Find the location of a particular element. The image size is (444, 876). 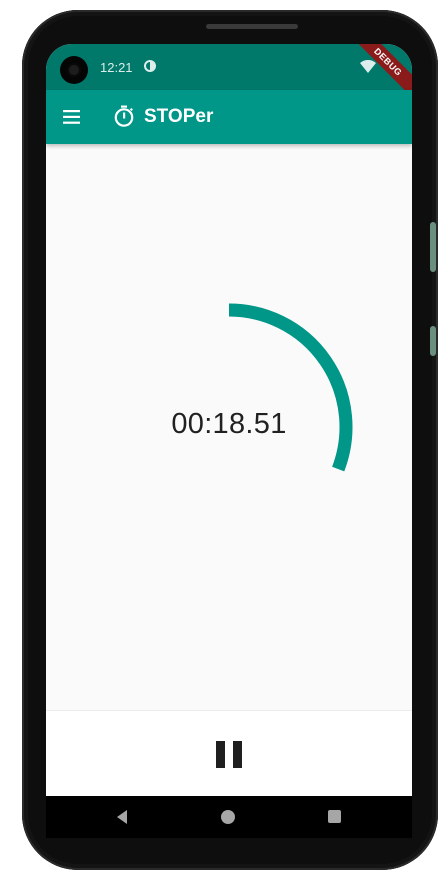

status-bar: 12:21 DEBUG is located at coordinates (229, 74).